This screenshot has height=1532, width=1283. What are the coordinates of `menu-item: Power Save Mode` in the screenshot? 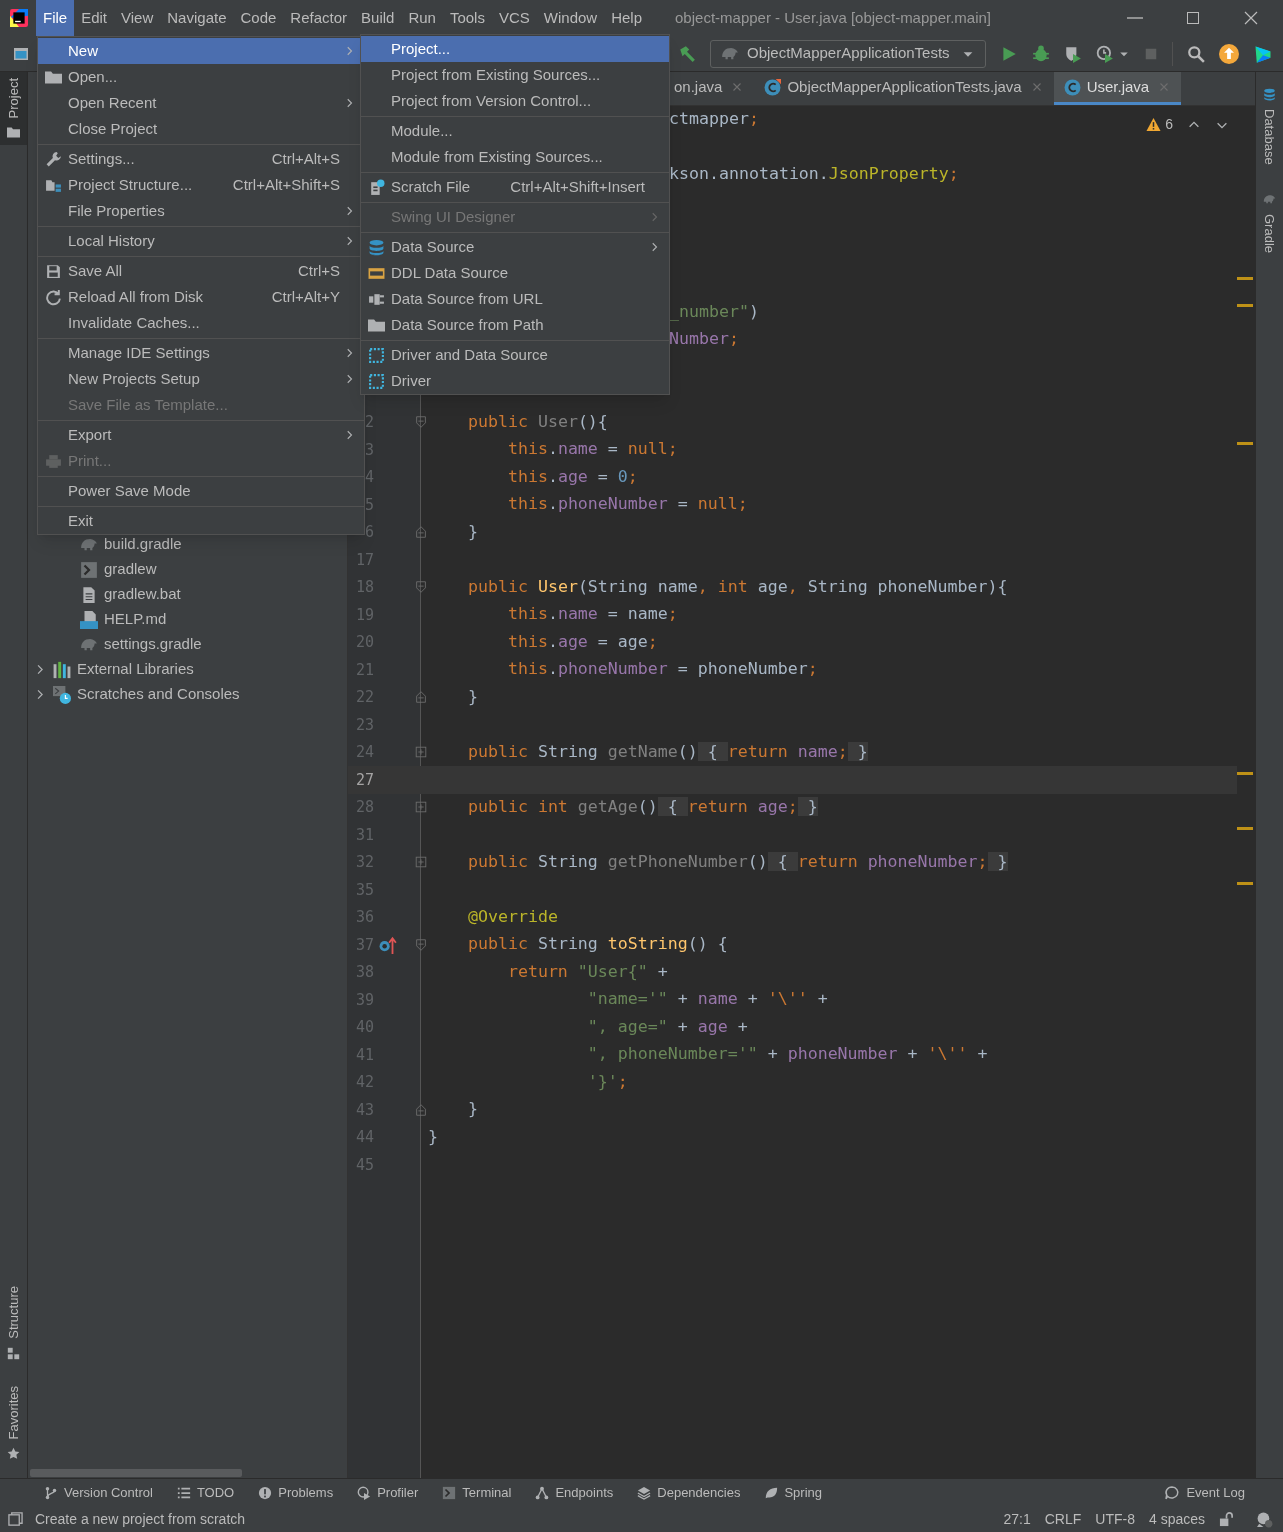 It's located at (201, 491).